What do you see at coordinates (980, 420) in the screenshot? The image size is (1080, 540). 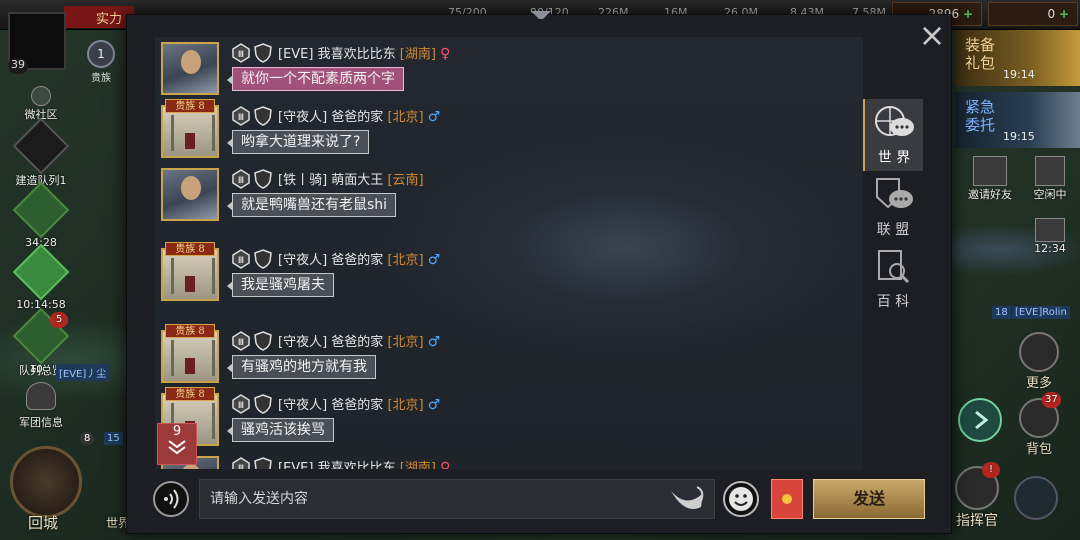 I see `expand-arrow-button` at bounding box center [980, 420].